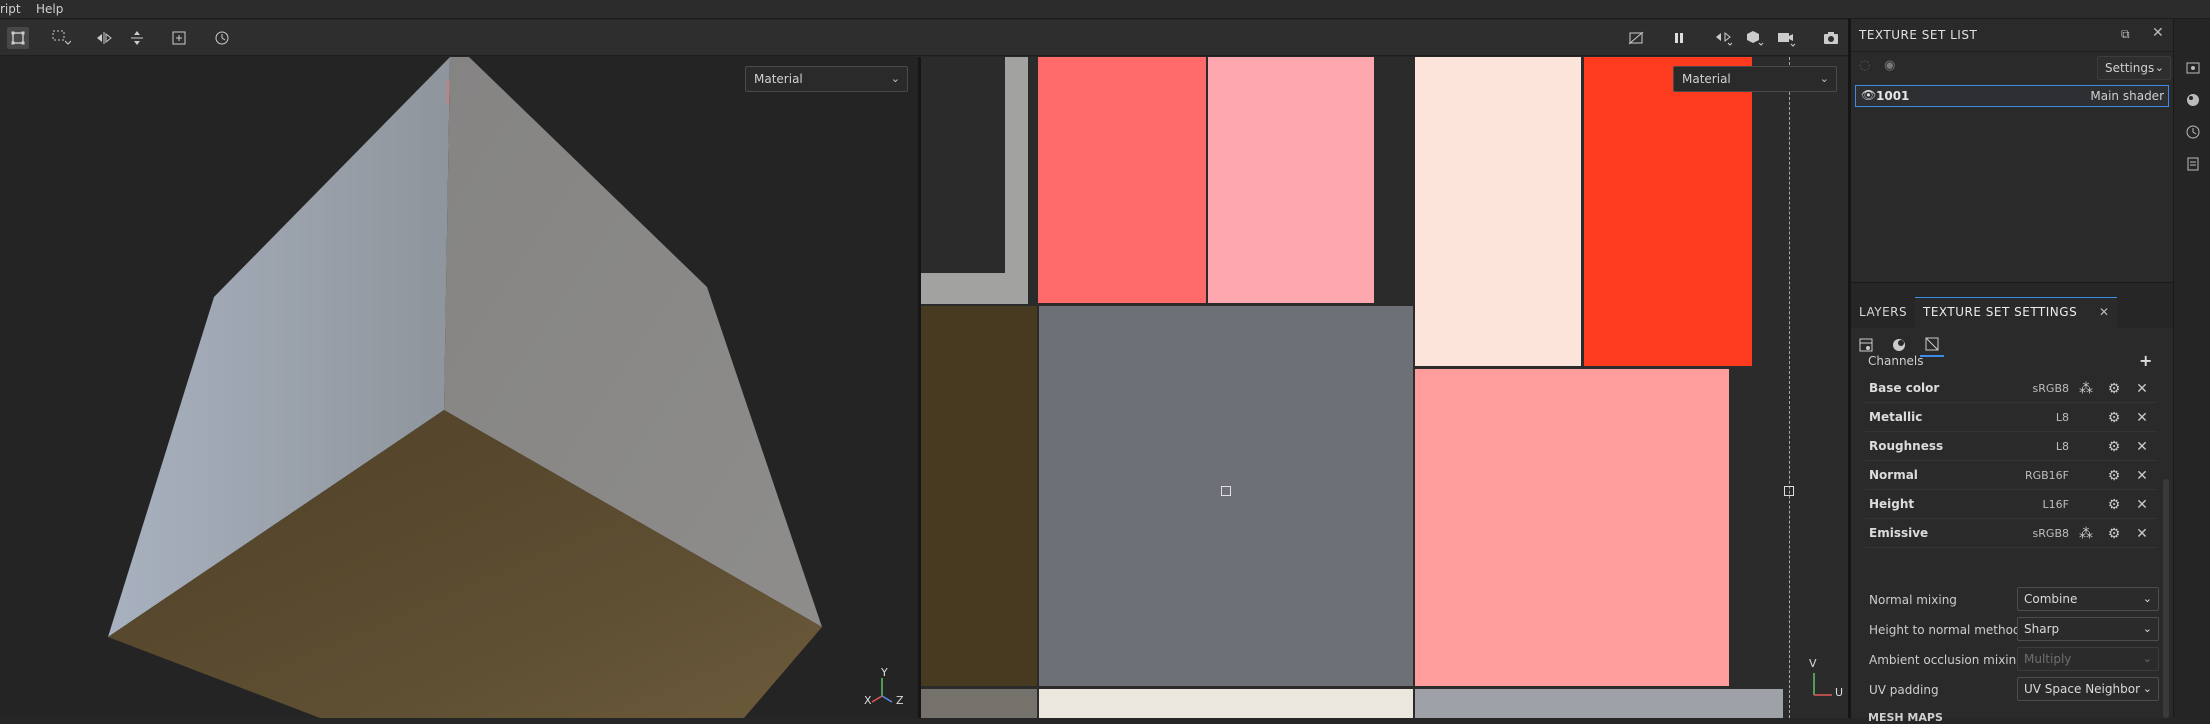  I want to click on axis-label-v: V, so click(1813, 663).